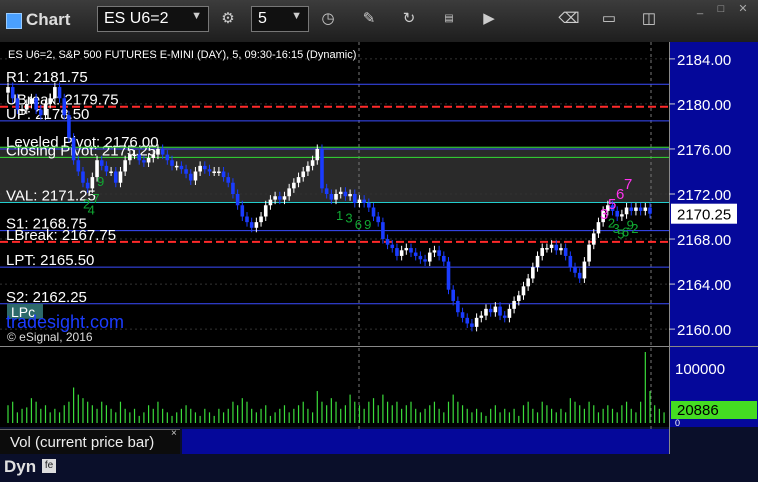 This screenshot has width=758, height=482. I want to click on count-label-magenta: 7, so click(628, 184).